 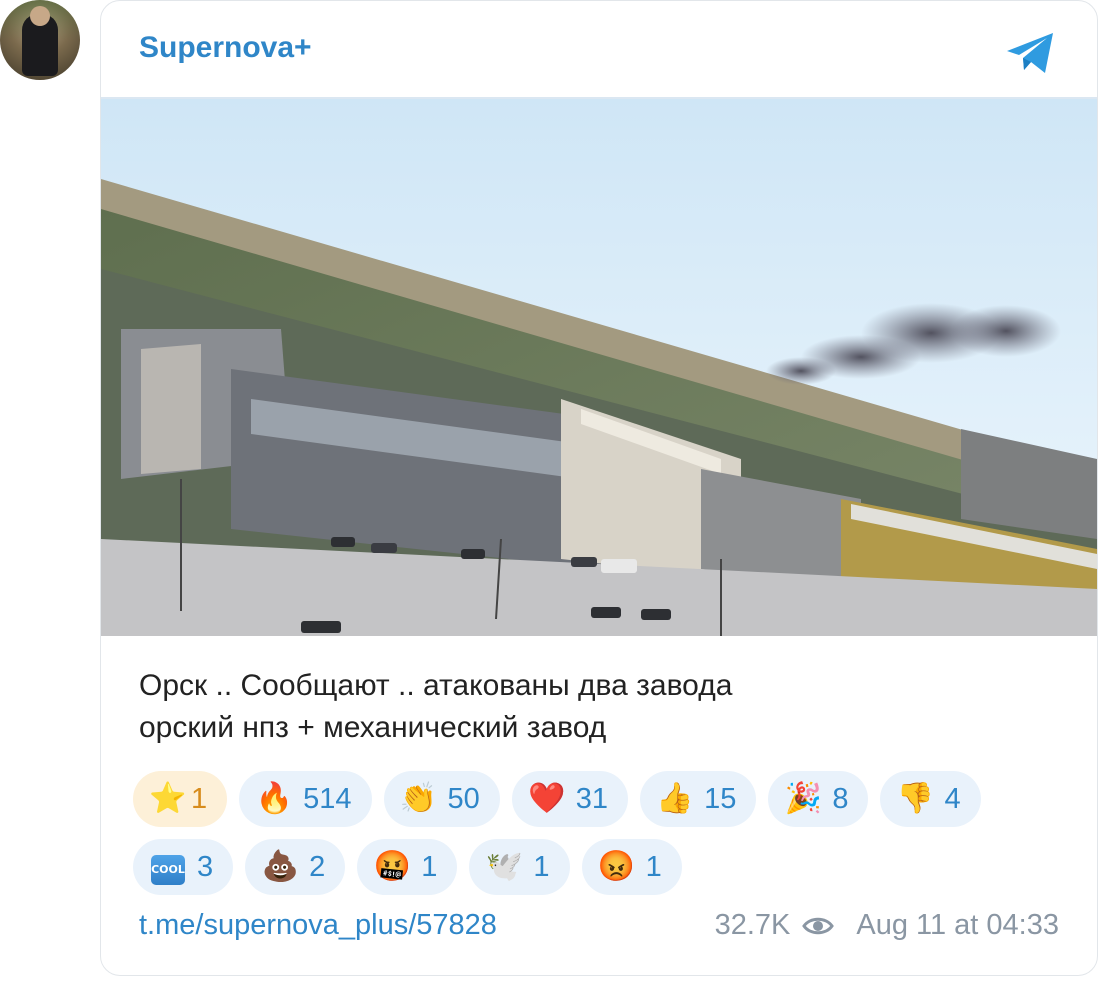 What do you see at coordinates (803, 798) in the screenshot?
I see `party-popper-icon: 🎉` at bounding box center [803, 798].